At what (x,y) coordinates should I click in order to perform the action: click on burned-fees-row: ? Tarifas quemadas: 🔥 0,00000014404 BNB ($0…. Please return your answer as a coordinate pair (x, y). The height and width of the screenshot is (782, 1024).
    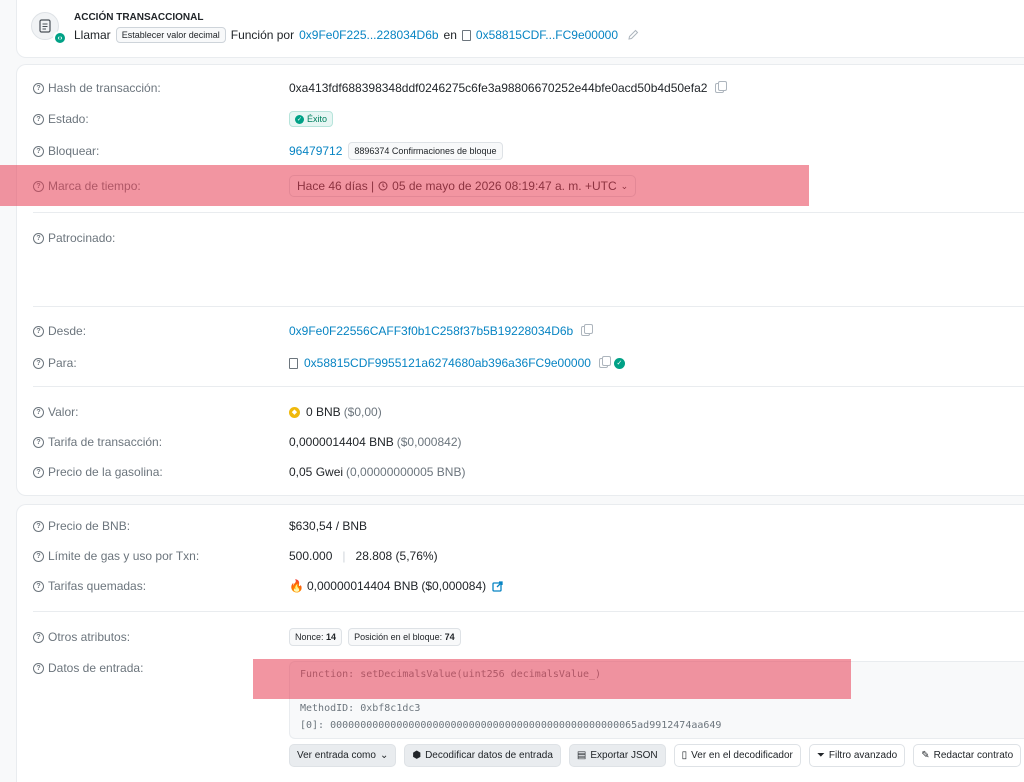
    Looking at the image, I should click on (520, 586).